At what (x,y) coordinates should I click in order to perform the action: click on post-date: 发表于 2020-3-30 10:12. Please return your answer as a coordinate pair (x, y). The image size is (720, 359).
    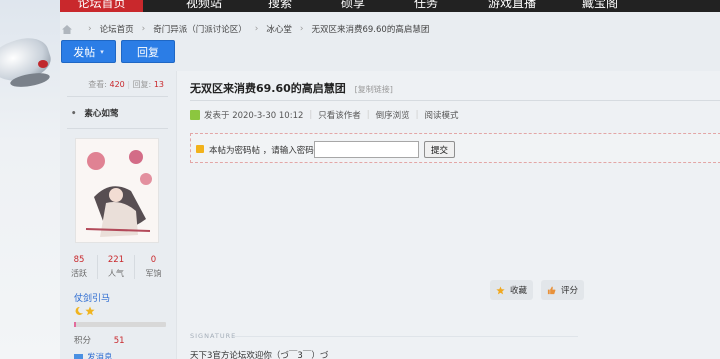
    Looking at the image, I should click on (254, 116).